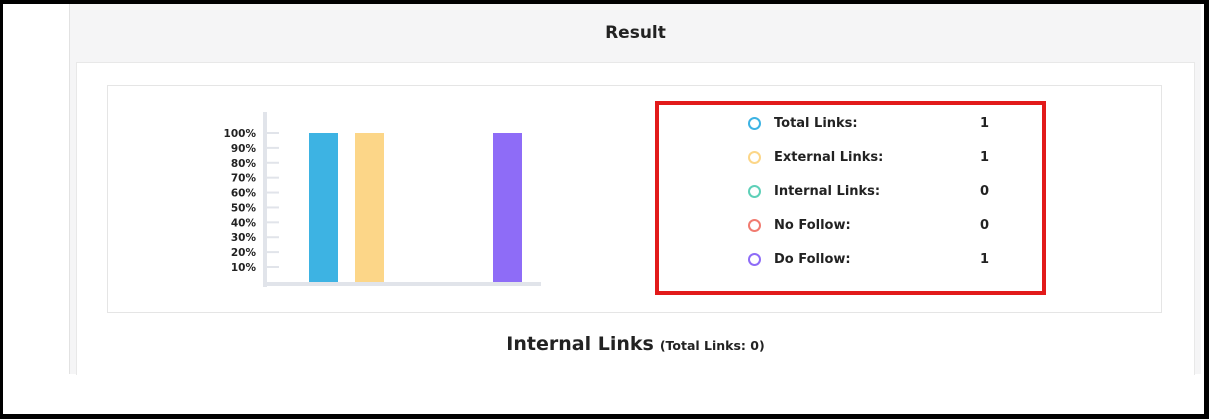  What do you see at coordinates (507, 207) in the screenshot?
I see `bar-do-follow` at bounding box center [507, 207].